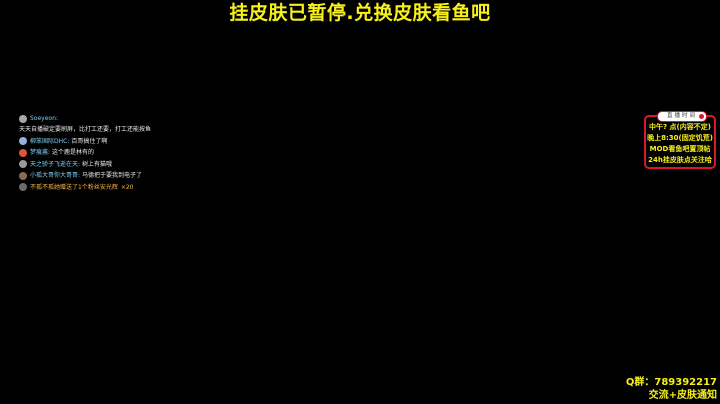  I want to click on schedule-header: 直播时间, so click(682, 116).